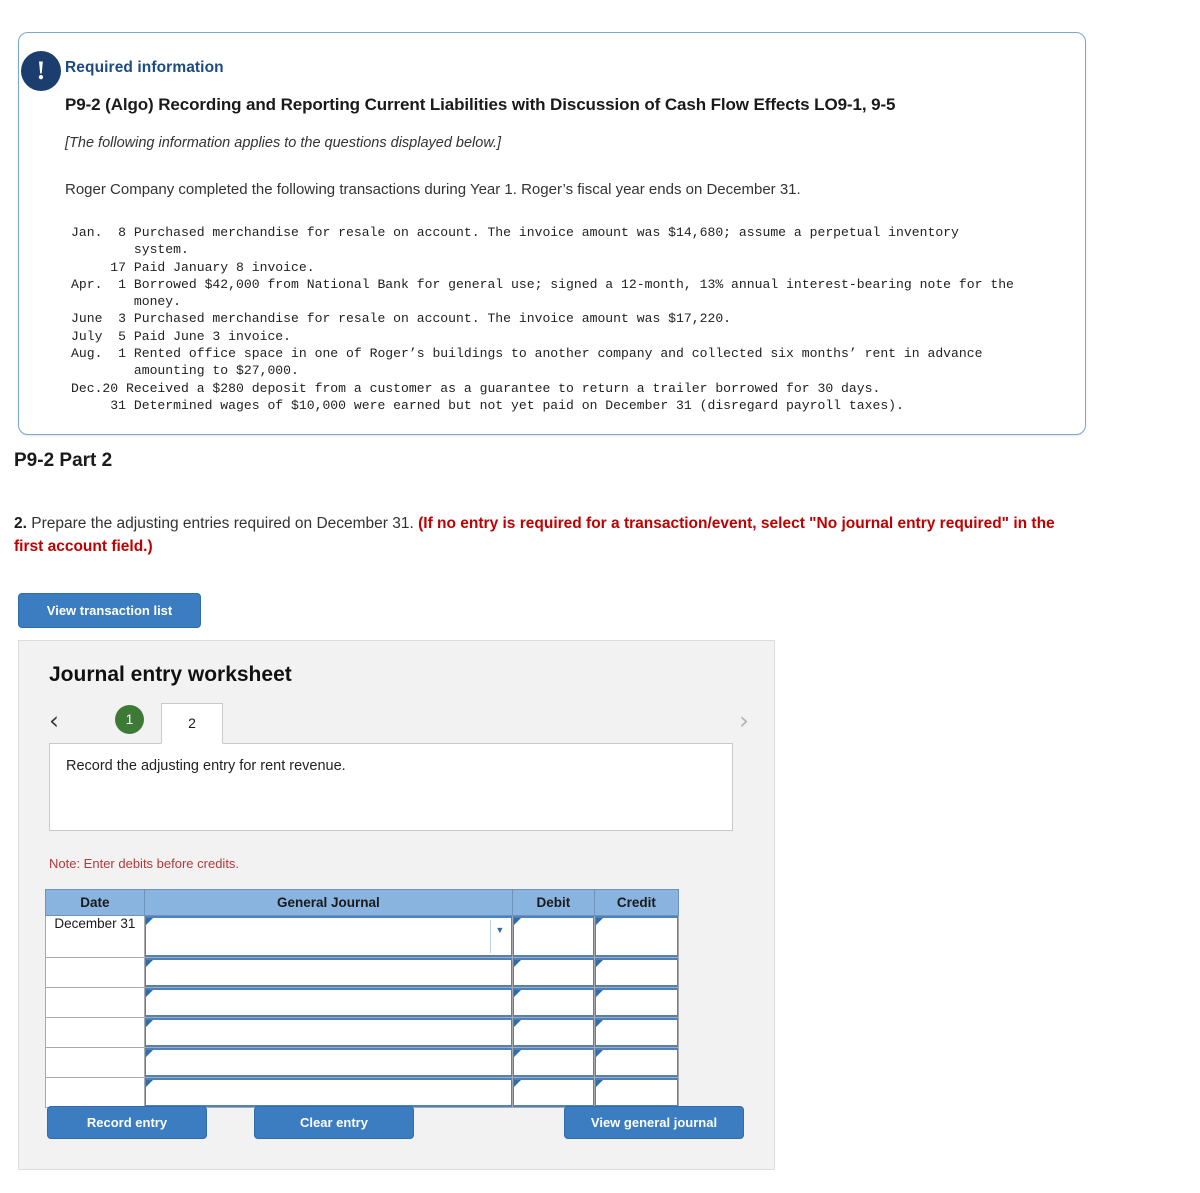 The width and height of the screenshot is (1200, 1193). Describe the element at coordinates (54, 721) in the screenshot. I see `chevron-left-icon: ‹` at that location.